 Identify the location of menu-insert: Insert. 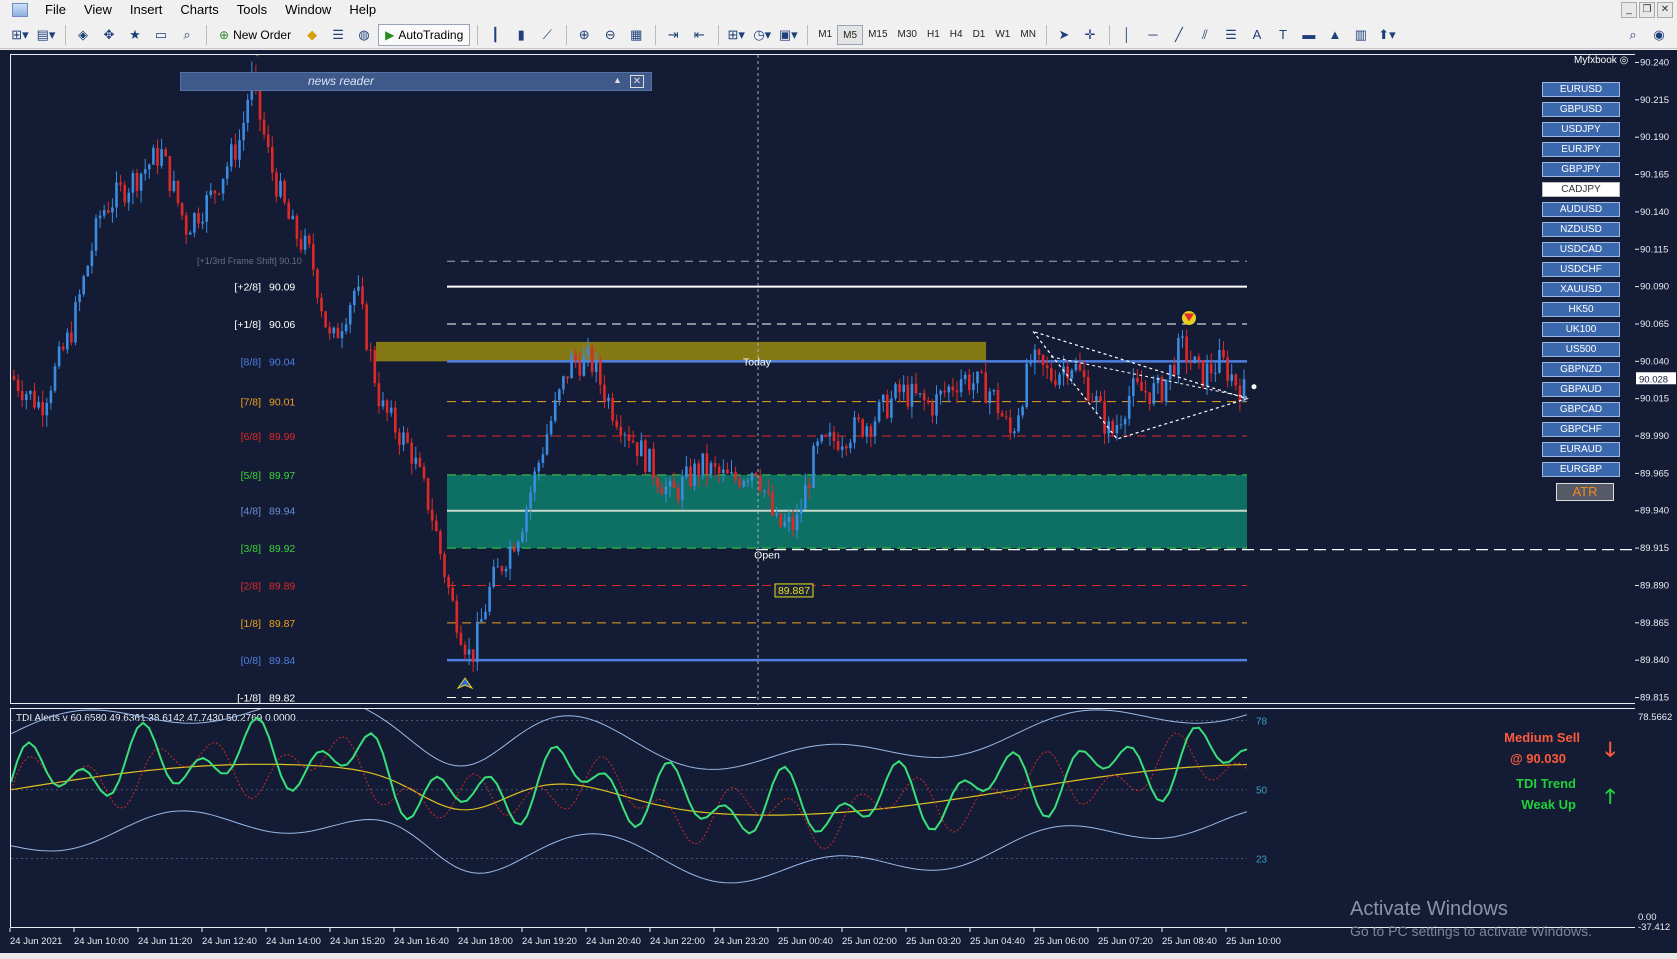
(146, 10).